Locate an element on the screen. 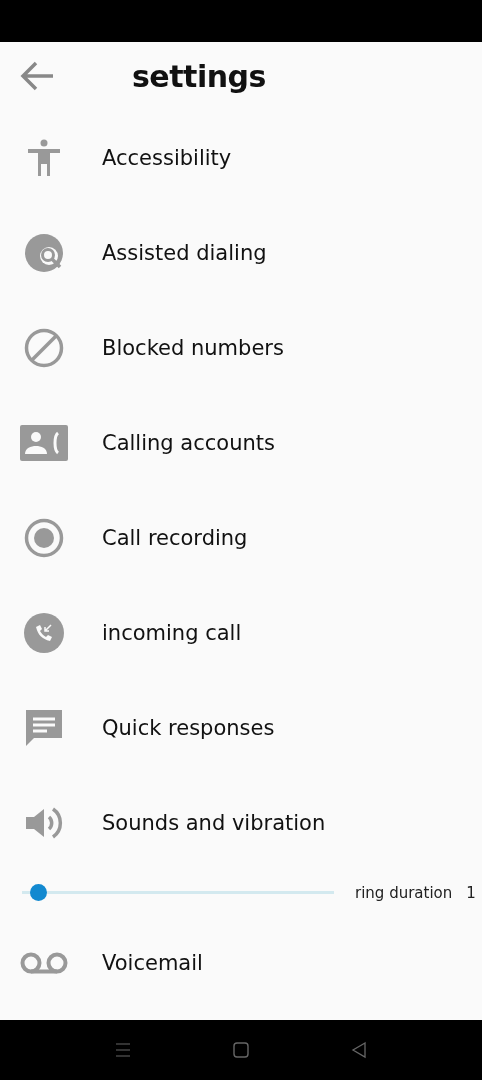 This screenshot has height=1080, width=482. slider-label: ring duration is located at coordinates (404, 892).